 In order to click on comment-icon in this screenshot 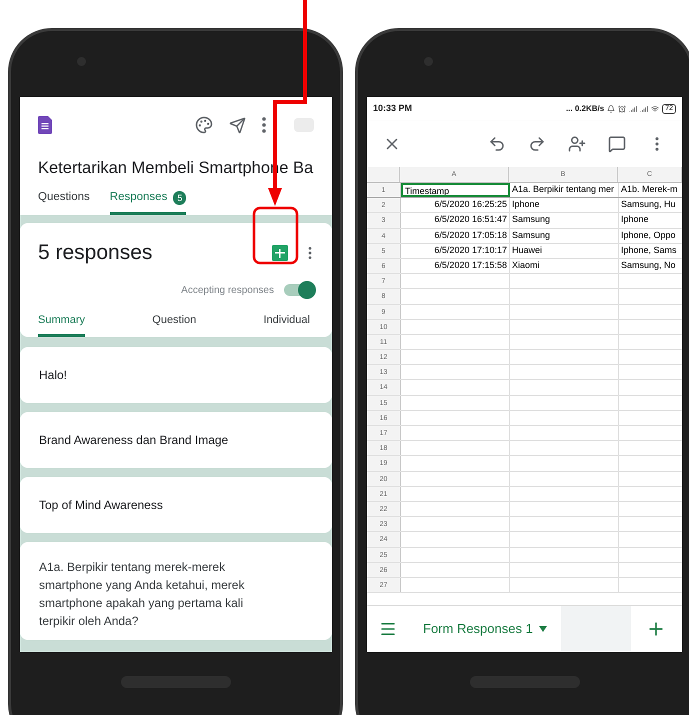, I will do `click(617, 144)`.